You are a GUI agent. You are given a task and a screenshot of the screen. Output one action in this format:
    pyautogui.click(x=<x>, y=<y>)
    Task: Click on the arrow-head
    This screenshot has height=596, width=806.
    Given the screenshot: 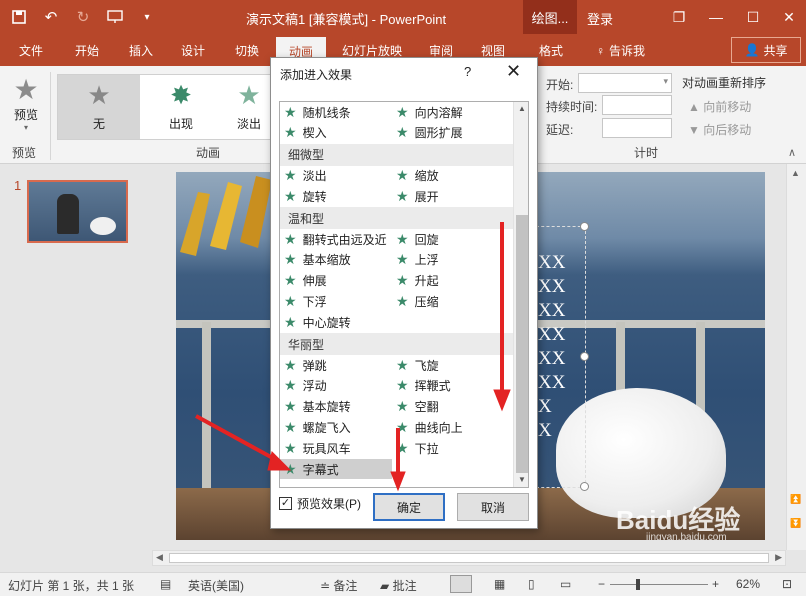 What is the action you would take?
    pyautogui.click(x=502, y=400)
    